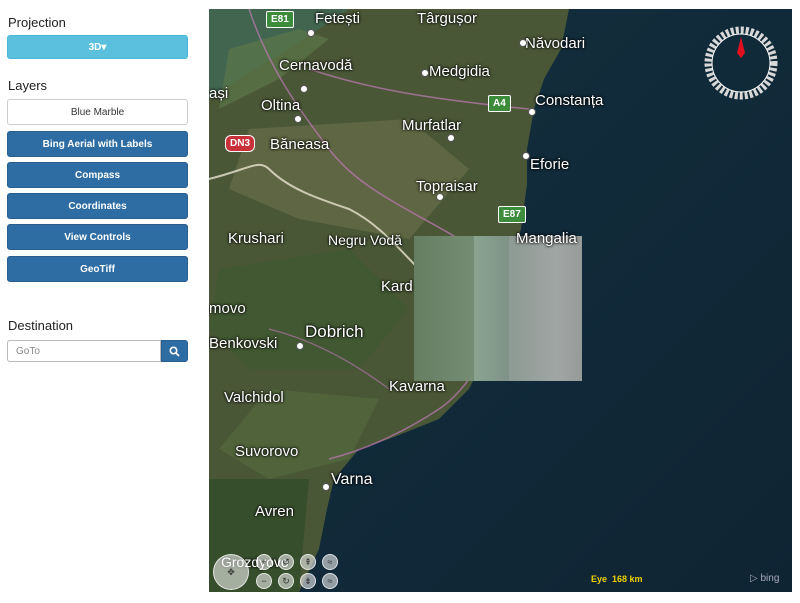 The height and width of the screenshot is (603, 800). What do you see at coordinates (599, 579) in the screenshot?
I see `eye-label: Eye` at bounding box center [599, 579].